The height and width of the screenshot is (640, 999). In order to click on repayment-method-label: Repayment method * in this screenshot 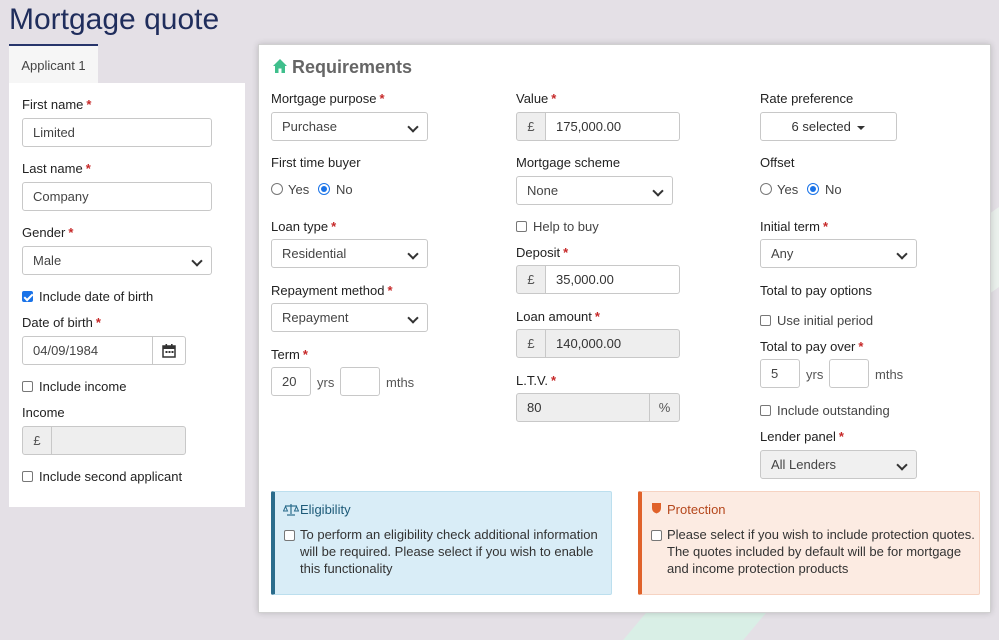, I will do `click(332, 290)`.